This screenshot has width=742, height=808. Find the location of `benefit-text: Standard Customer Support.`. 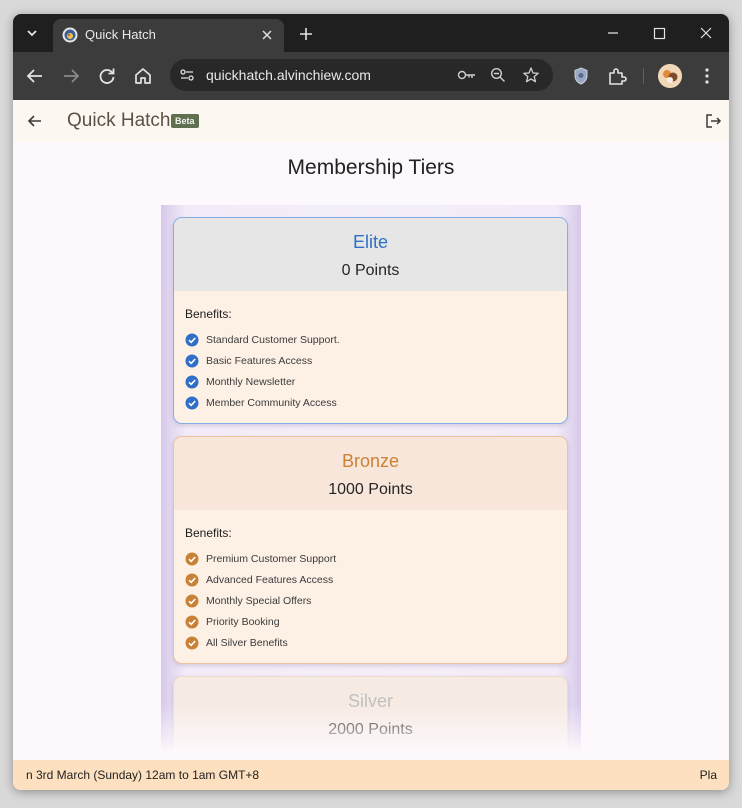

benefit-text: Standard Customer Support. is located at coordinates (273, 340).